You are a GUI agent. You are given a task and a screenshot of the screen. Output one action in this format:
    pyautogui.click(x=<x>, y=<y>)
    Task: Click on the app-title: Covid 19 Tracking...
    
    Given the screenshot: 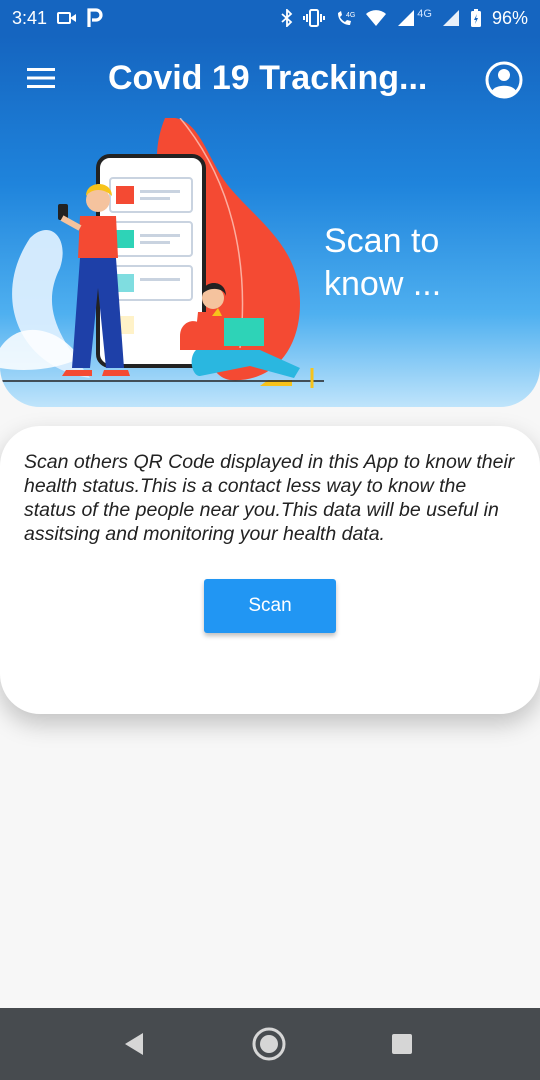 What is the action you would take?
    pyautogui.click(x=268, y=78)
    